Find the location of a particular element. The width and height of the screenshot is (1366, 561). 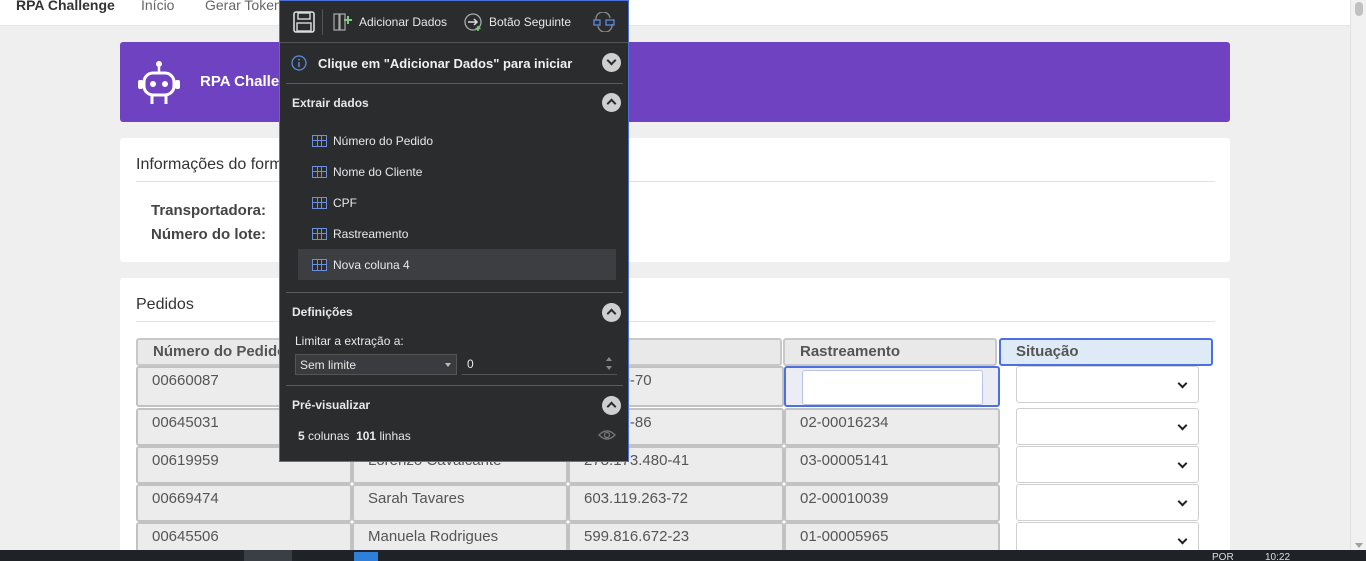

toolbar-separator is located at coordinates (322, 22).